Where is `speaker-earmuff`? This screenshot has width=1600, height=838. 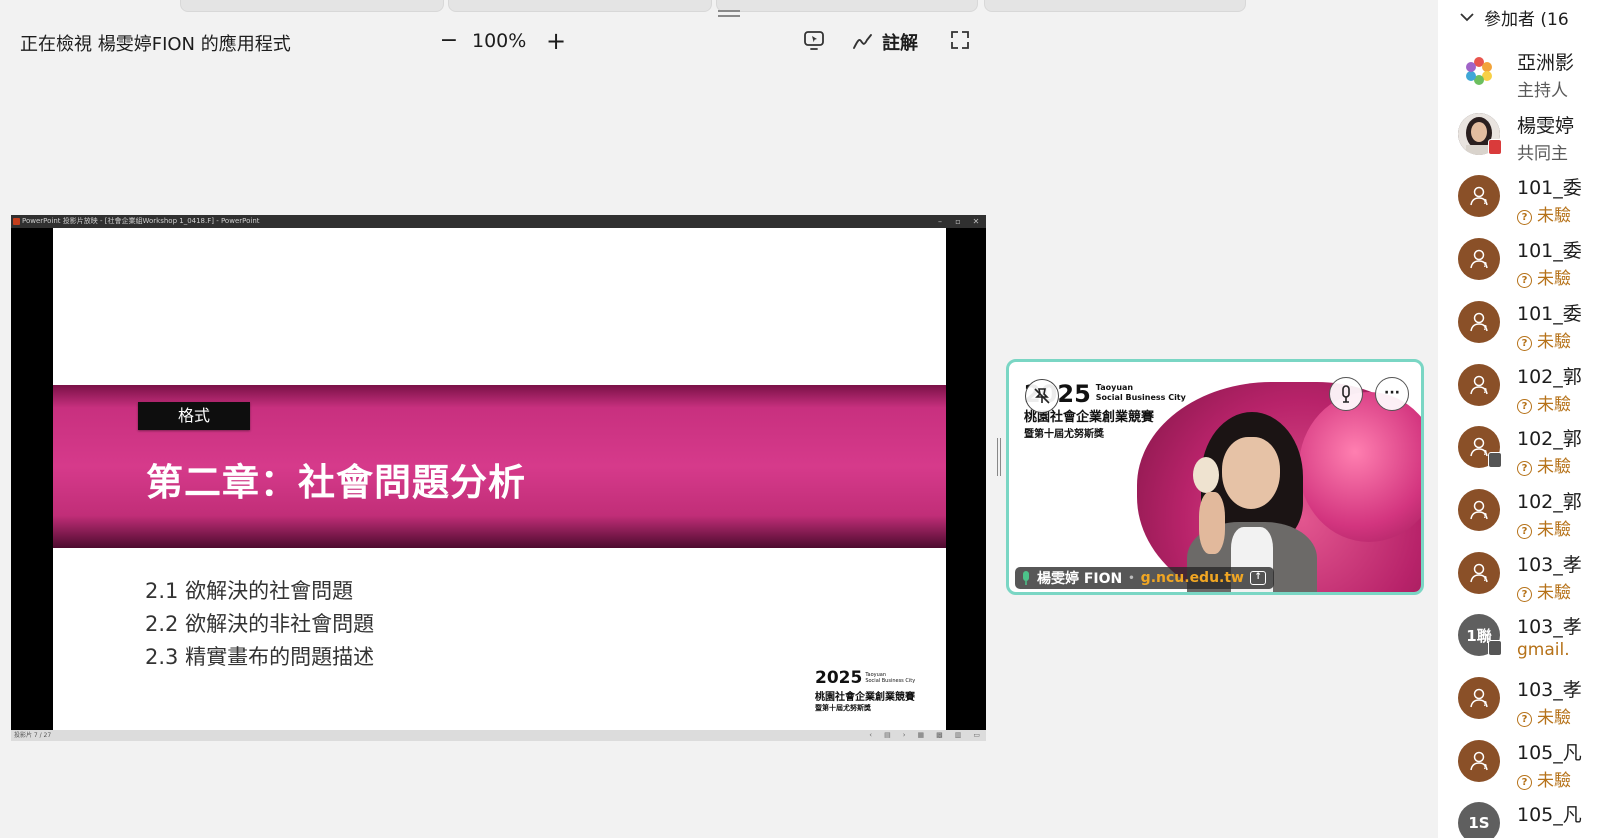
speaker-earmuff is located at coordinates (1206, 475).